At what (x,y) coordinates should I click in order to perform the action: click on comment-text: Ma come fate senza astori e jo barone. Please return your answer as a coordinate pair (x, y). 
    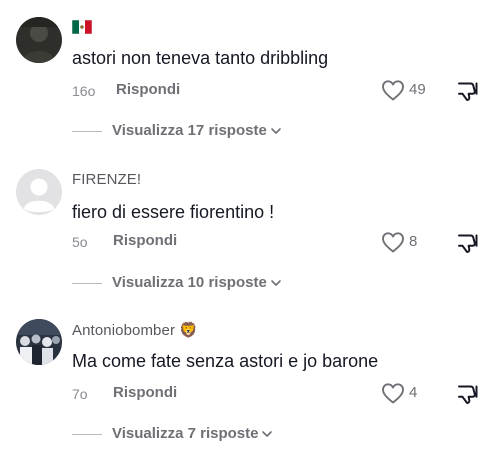
    Looking at the image, I should click on (225, 361).